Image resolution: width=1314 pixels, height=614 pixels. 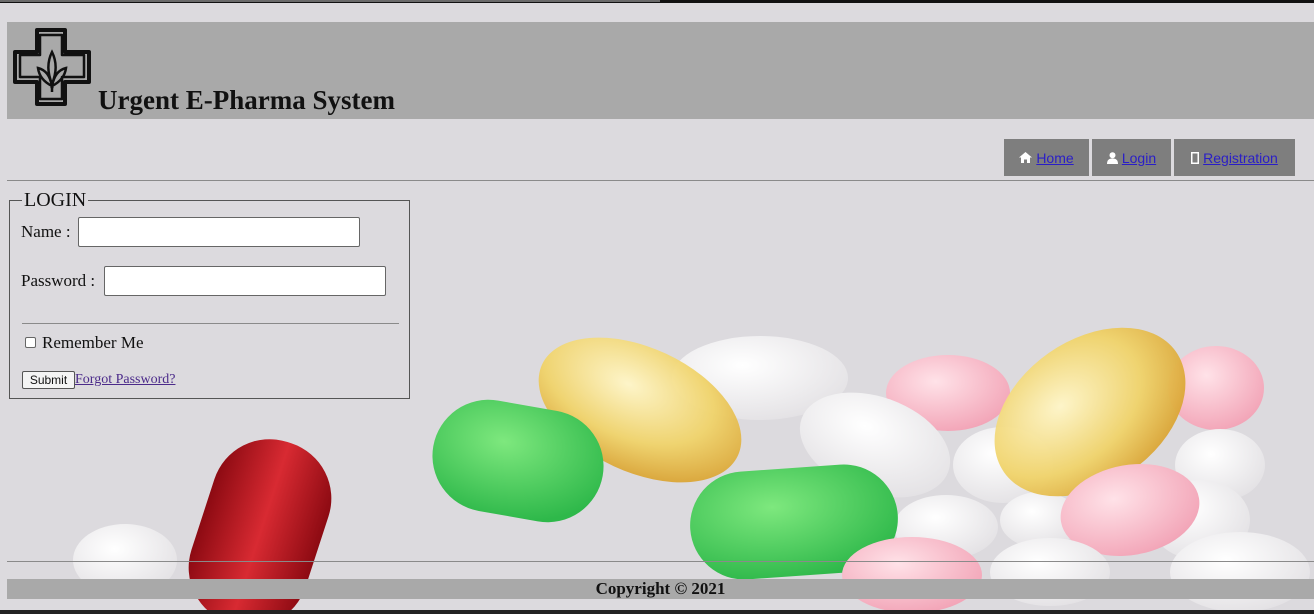 What do you see at coordinates (58, 280) in the screenshot?
I see `password-label: Password :` at bounding box center [58, 280].